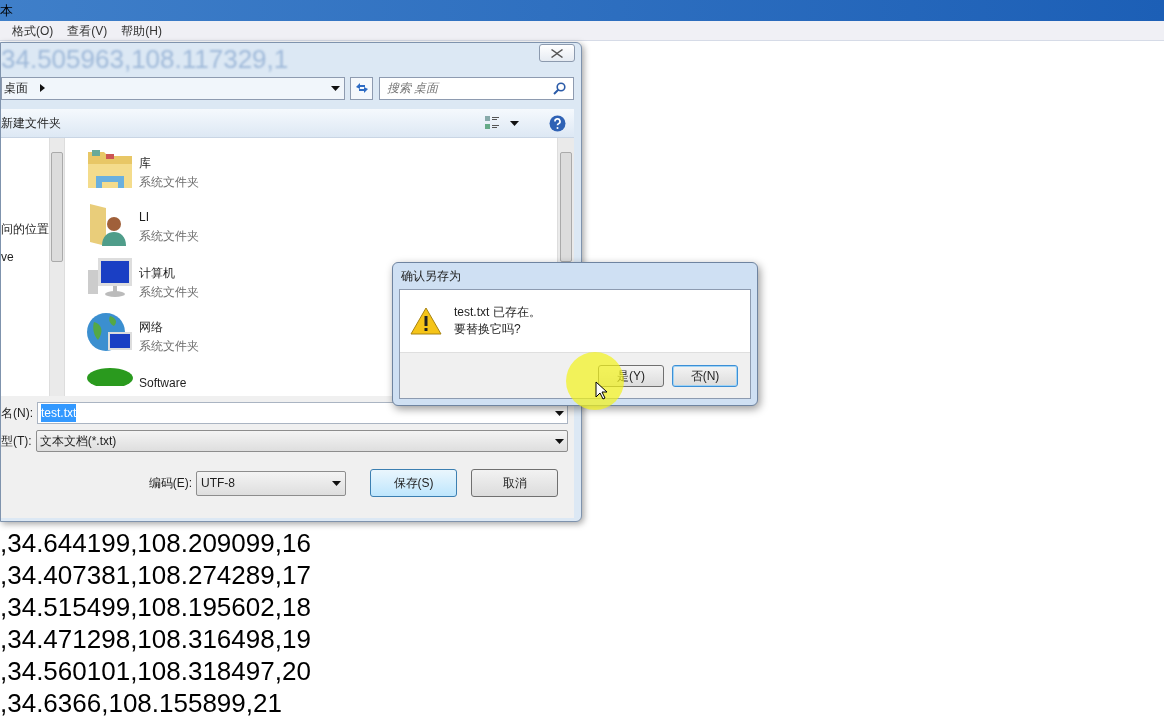  What do you see at coordinates (705, 375) in the screenshot?
I see `dialog-button: 否(N)` at bounding box center [705, 375].